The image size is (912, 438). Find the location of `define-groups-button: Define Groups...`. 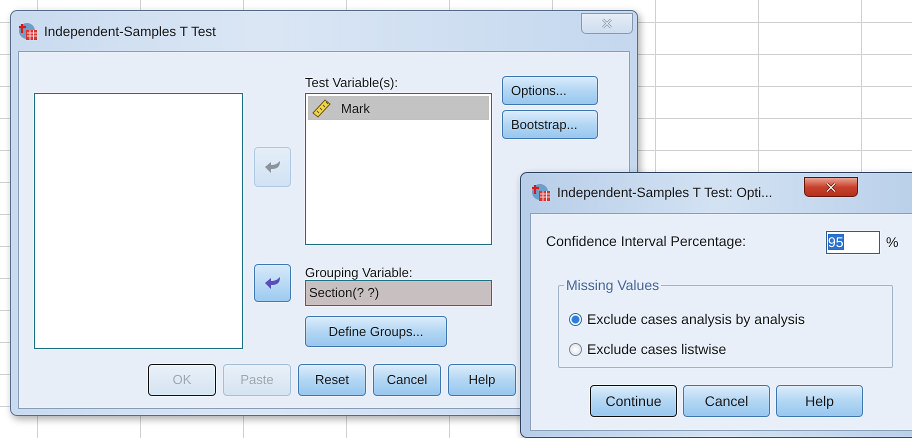

define-groups-button: Define Groups... is located at coordinates (376, 331).